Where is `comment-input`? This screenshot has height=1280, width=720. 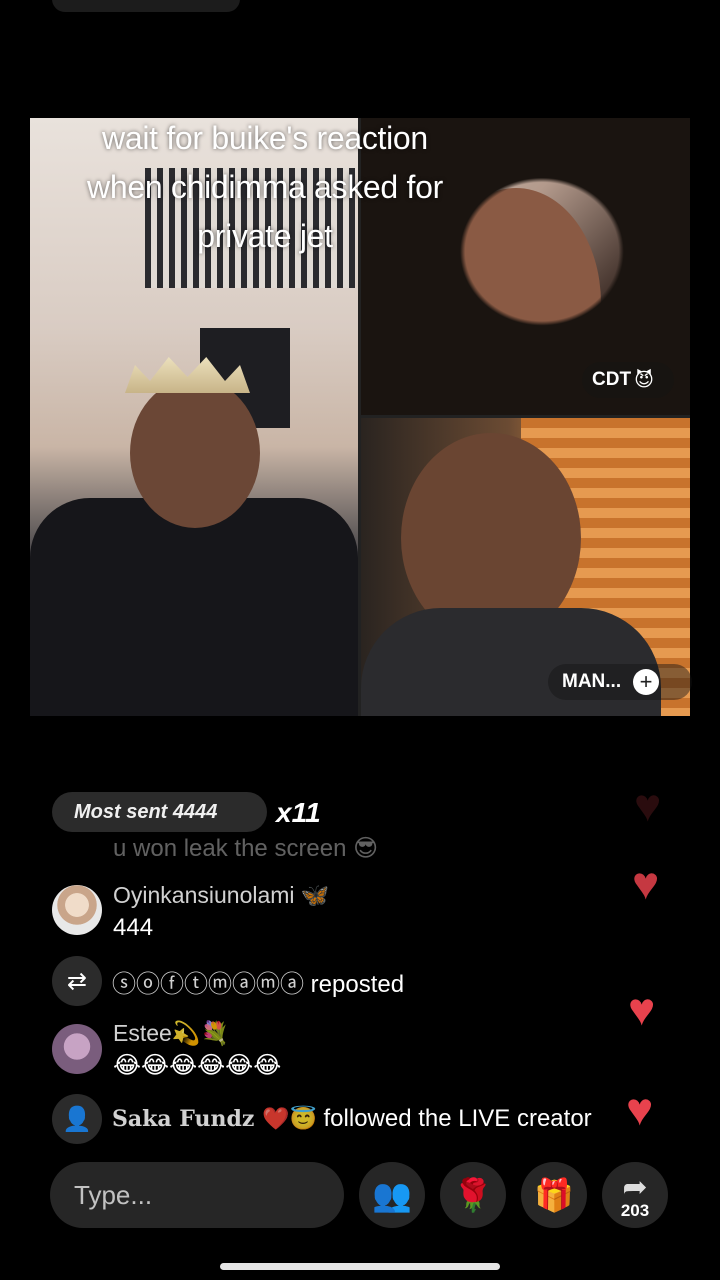 comment-input is located at coordinates (197, 1195).